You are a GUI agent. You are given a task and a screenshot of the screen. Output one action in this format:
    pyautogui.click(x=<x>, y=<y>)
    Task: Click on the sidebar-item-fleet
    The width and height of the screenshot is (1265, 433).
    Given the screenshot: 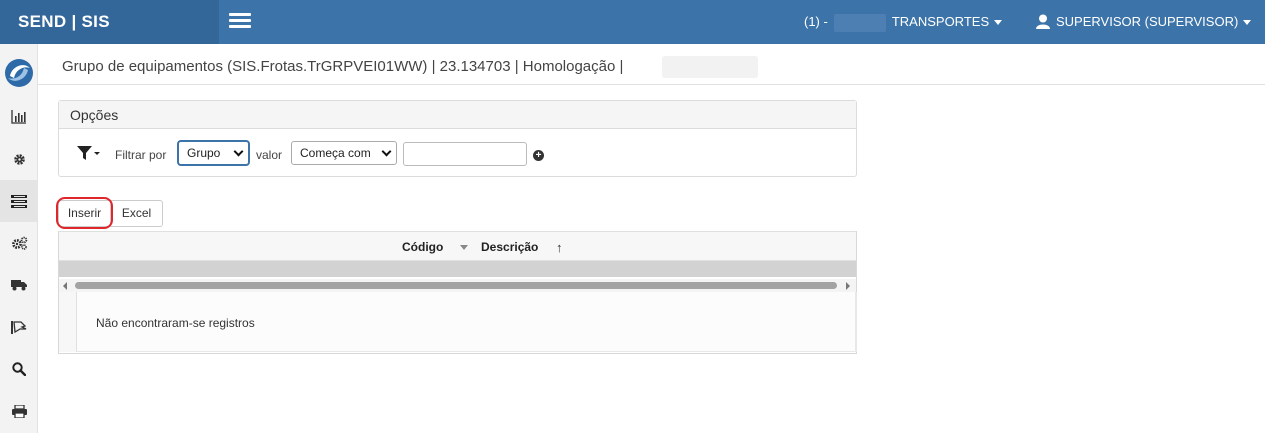 What is the action you would take?
    pyautogui.click(x=19, y=285)
    